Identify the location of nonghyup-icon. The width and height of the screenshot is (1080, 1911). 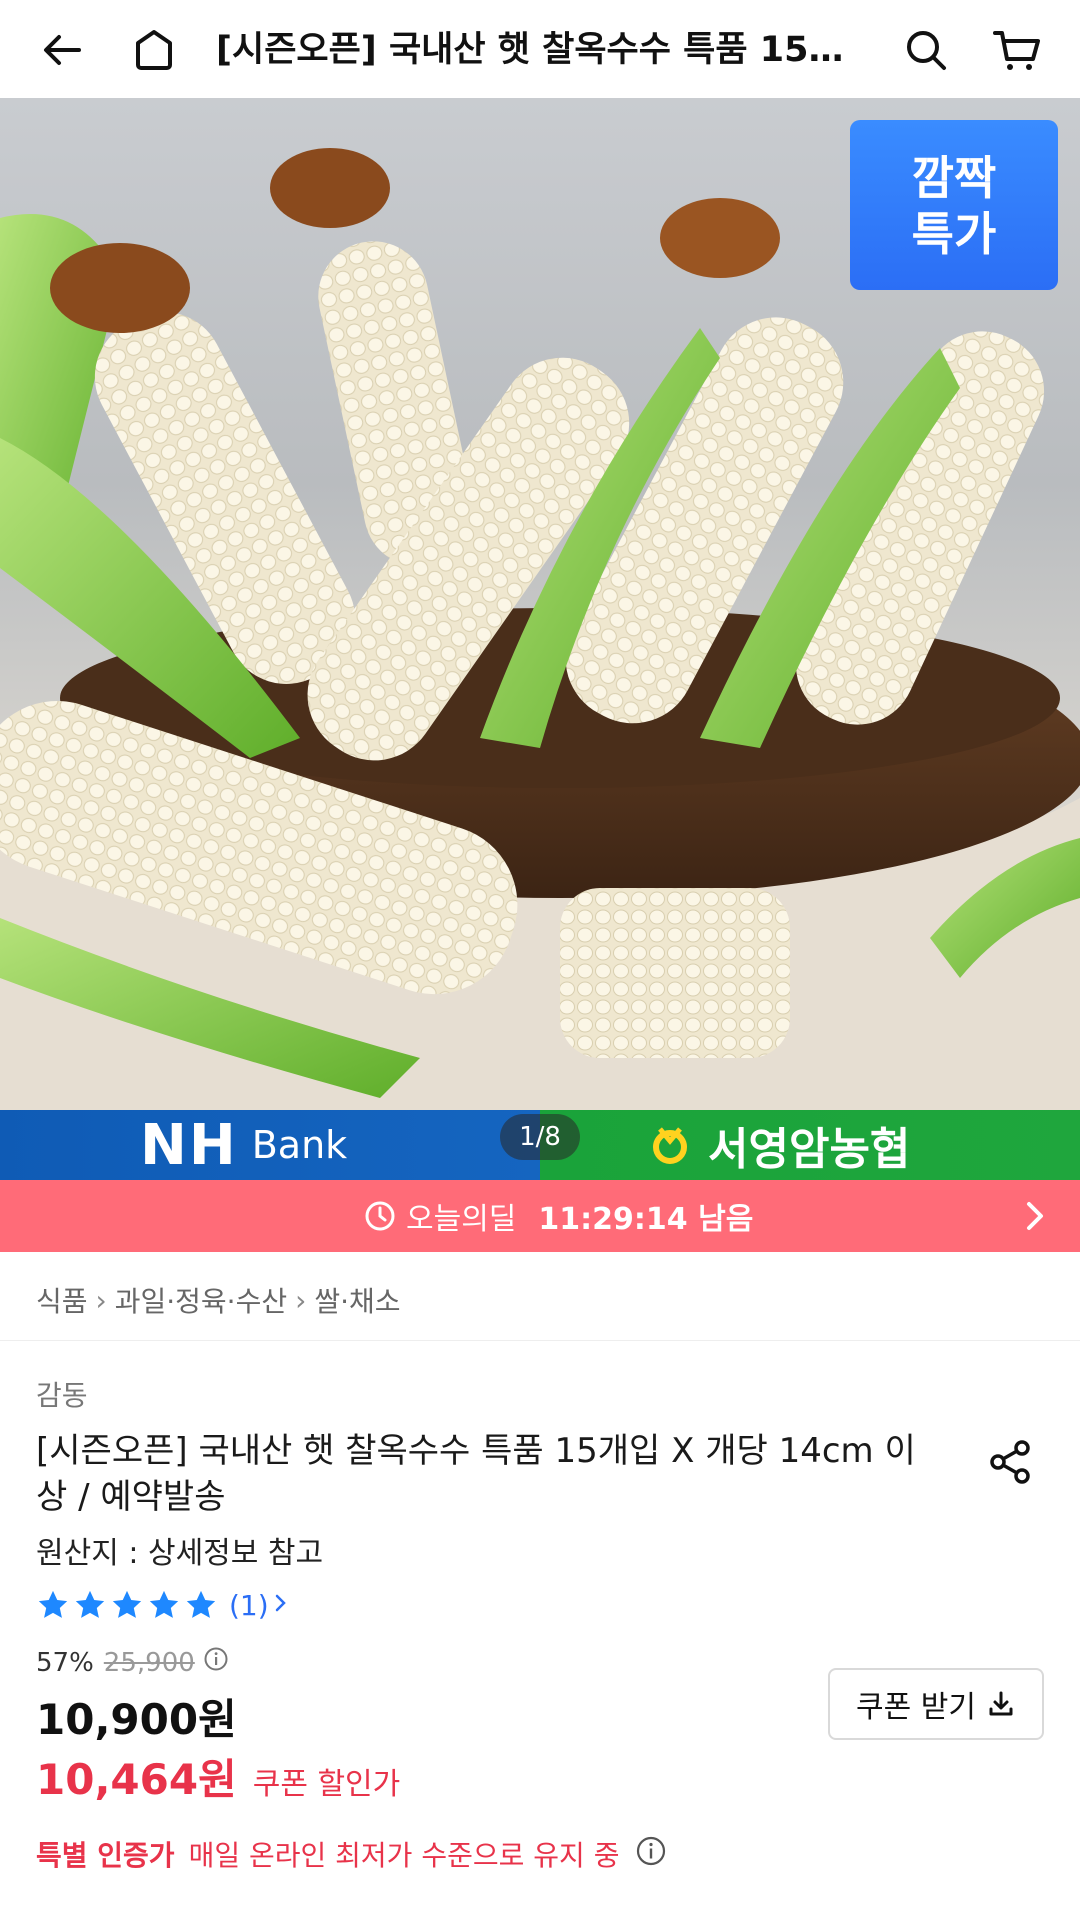
(670, 1145).